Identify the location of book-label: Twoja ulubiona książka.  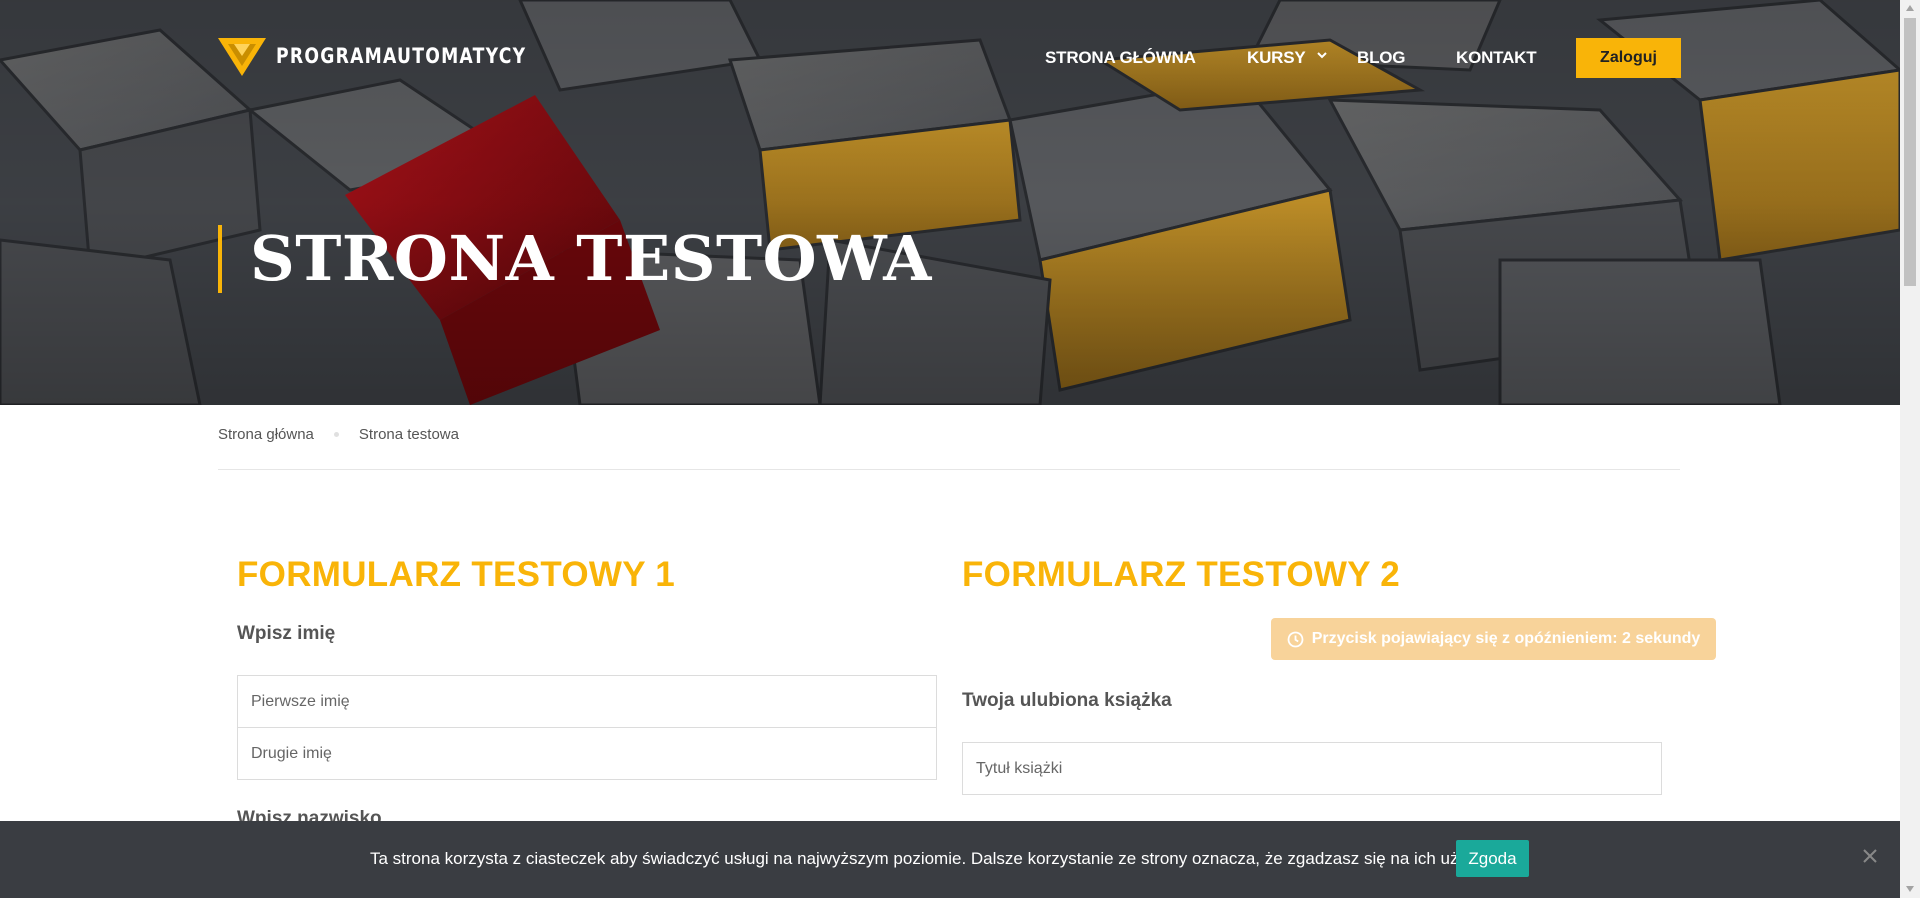
(1067, 700).